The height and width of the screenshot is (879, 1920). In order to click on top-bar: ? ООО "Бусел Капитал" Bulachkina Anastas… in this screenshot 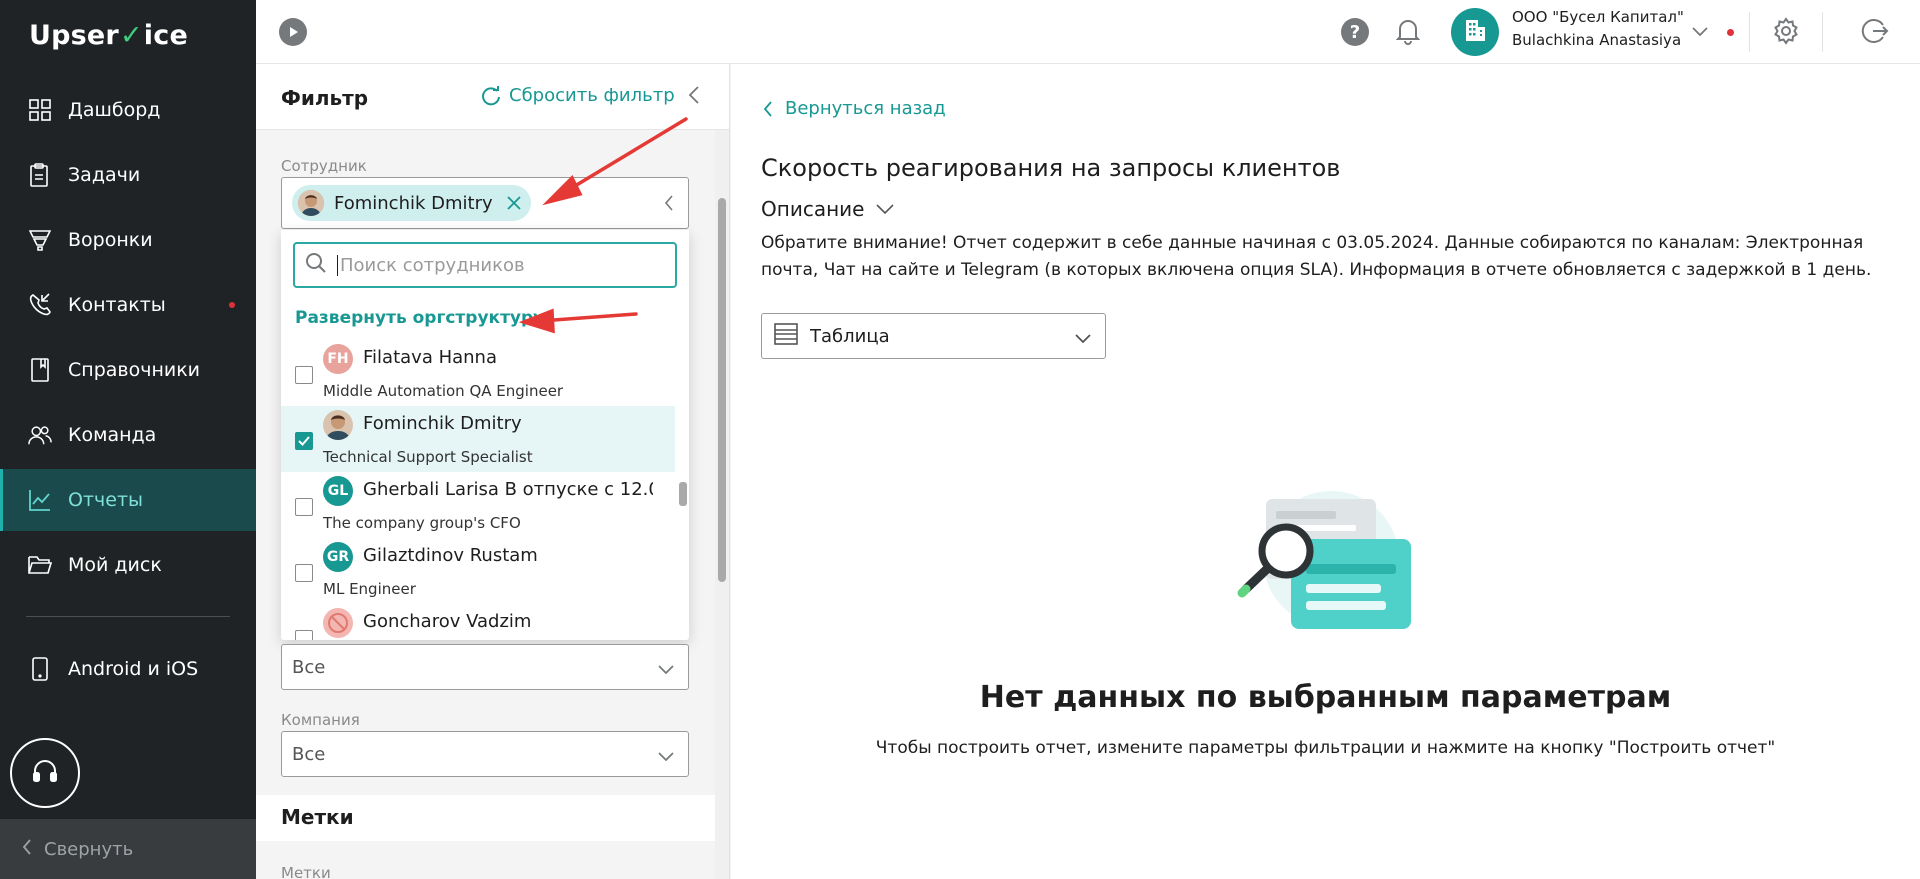, I will do `click(1088, 32)`.